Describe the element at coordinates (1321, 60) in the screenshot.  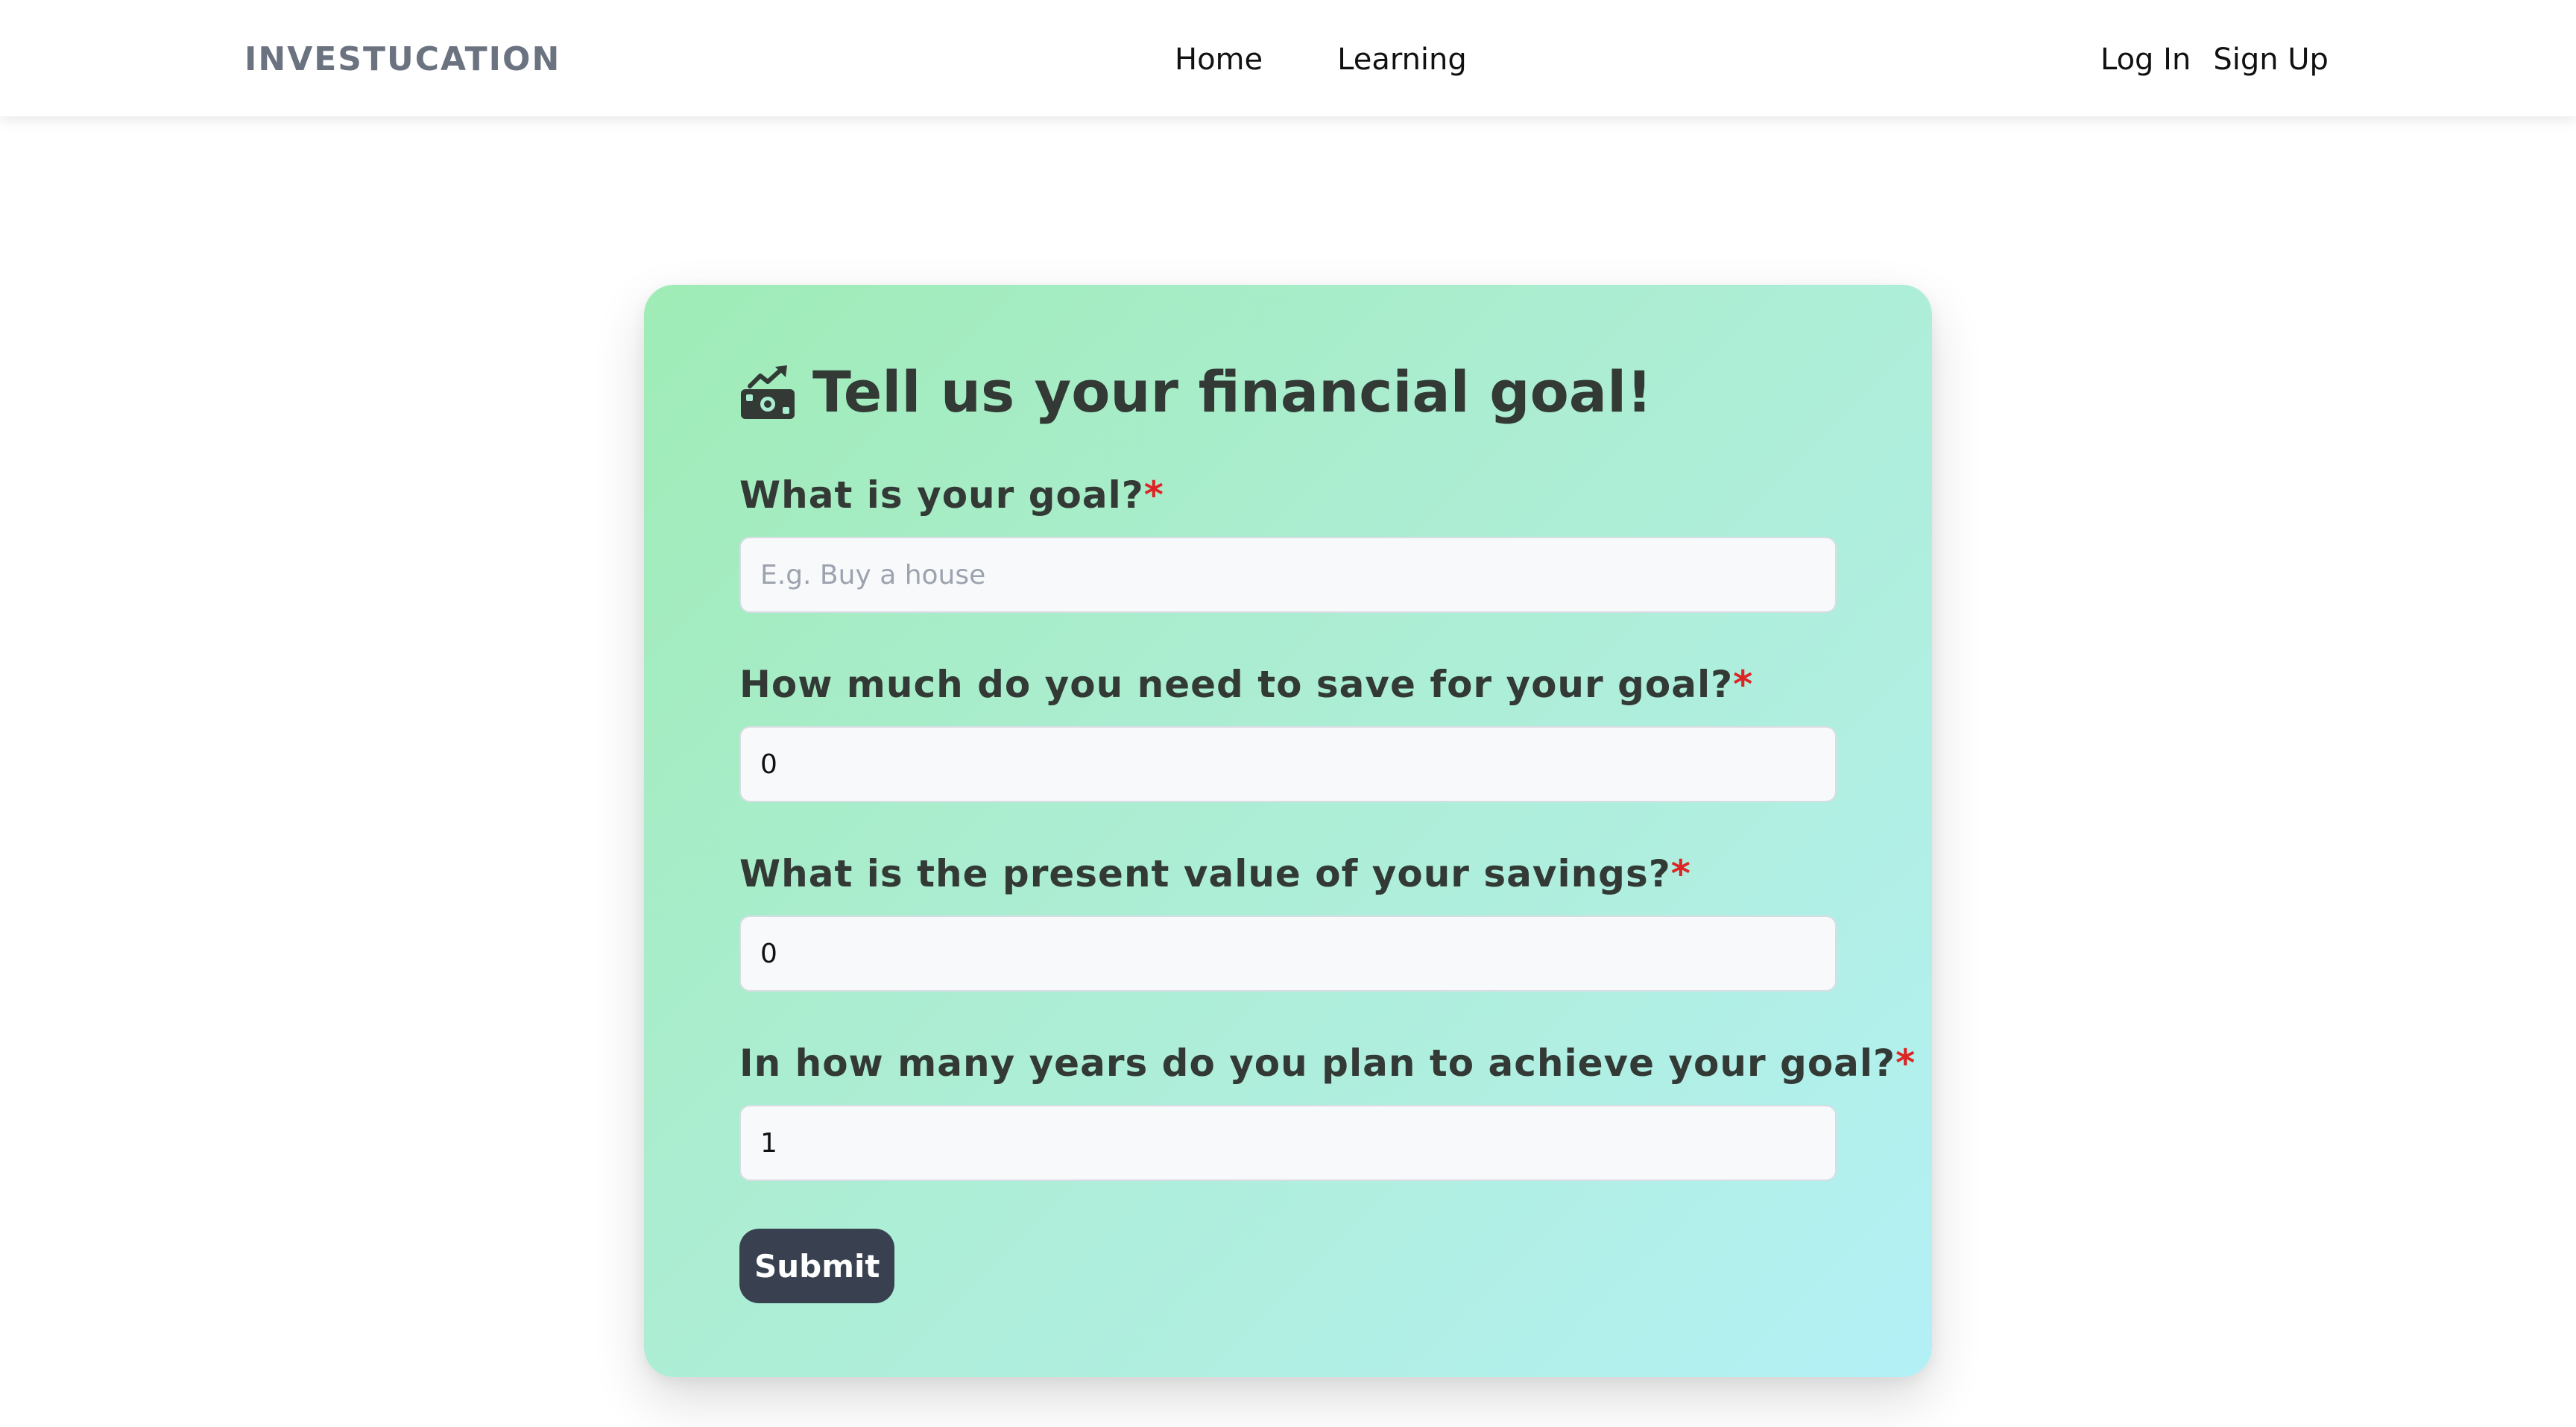
I see `main-nav: Home Learning` at that location.